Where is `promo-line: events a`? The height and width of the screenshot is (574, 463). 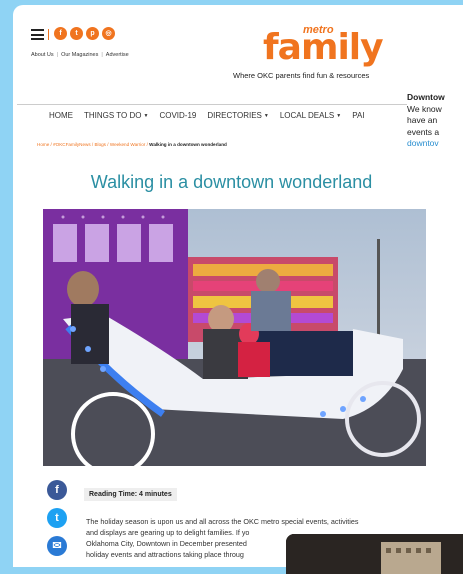 promo-line: events a is located at coordinates (423, 131).